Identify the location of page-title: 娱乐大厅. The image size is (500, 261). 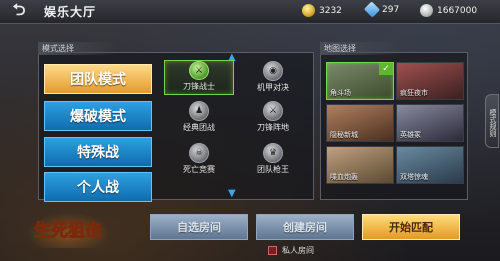
(70, 12).